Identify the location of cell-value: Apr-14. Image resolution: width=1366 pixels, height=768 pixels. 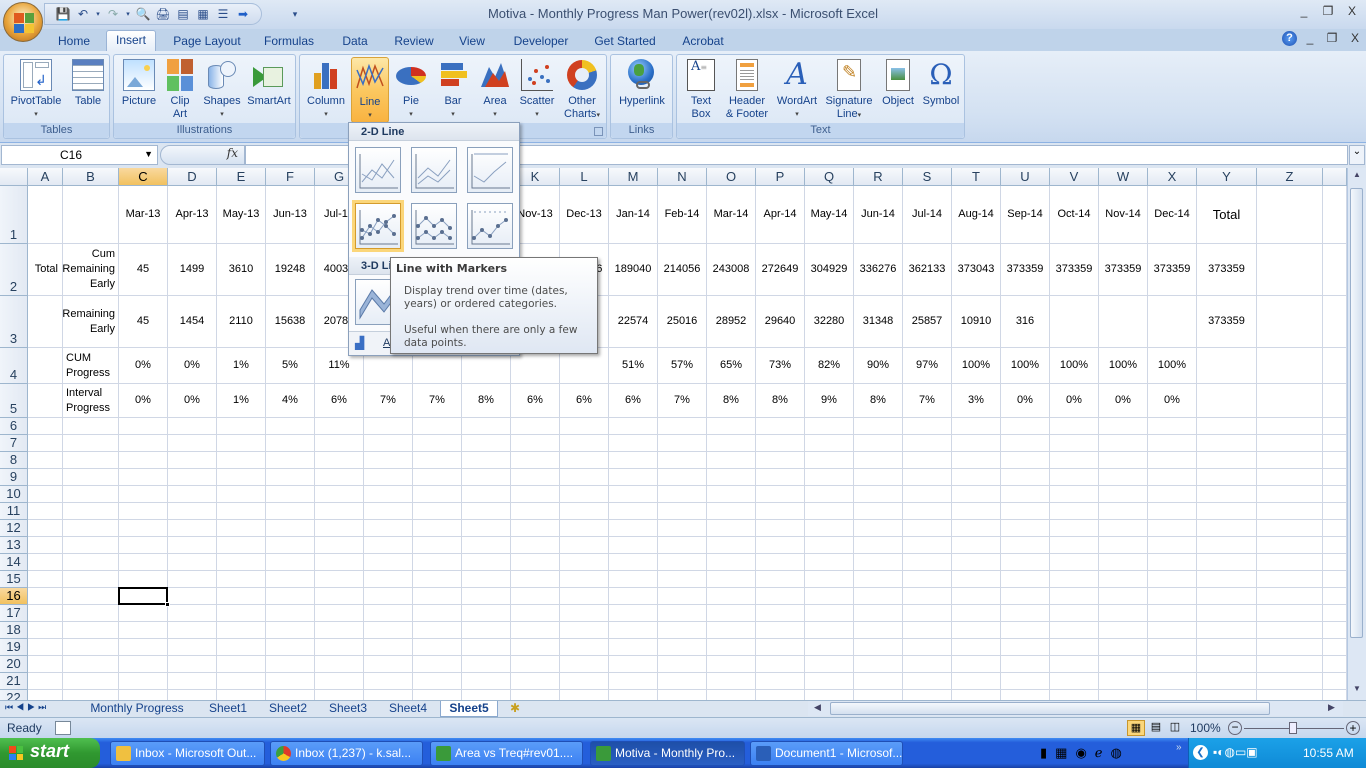
(780, 215).